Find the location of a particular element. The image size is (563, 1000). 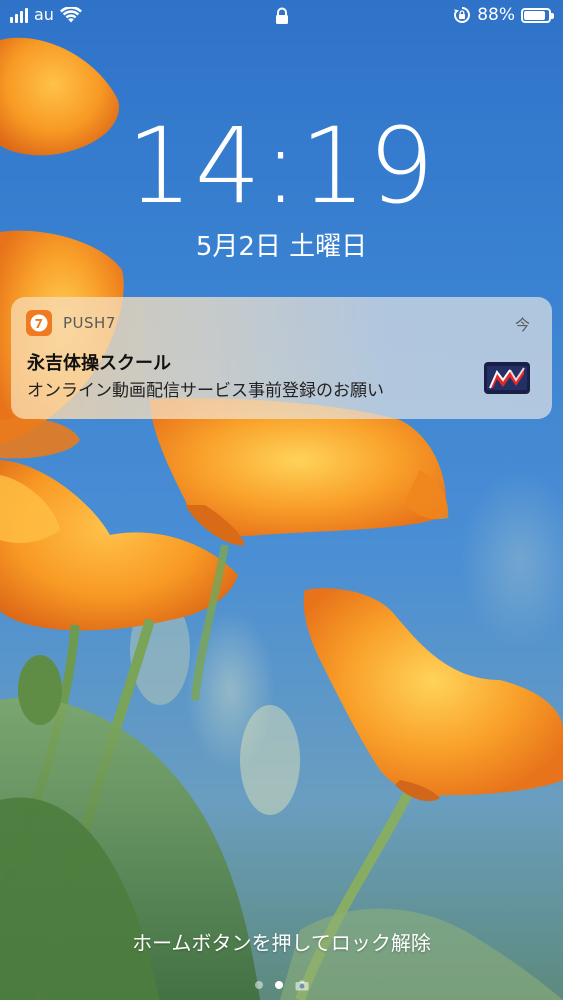

battery-percent: 88% is located at coordinates (496, 15).